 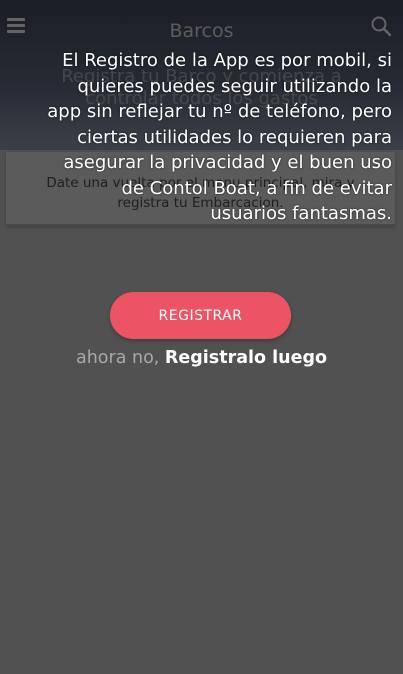 I want to click on register-later-prefix: ahora no,, so click(x=120, y=358).